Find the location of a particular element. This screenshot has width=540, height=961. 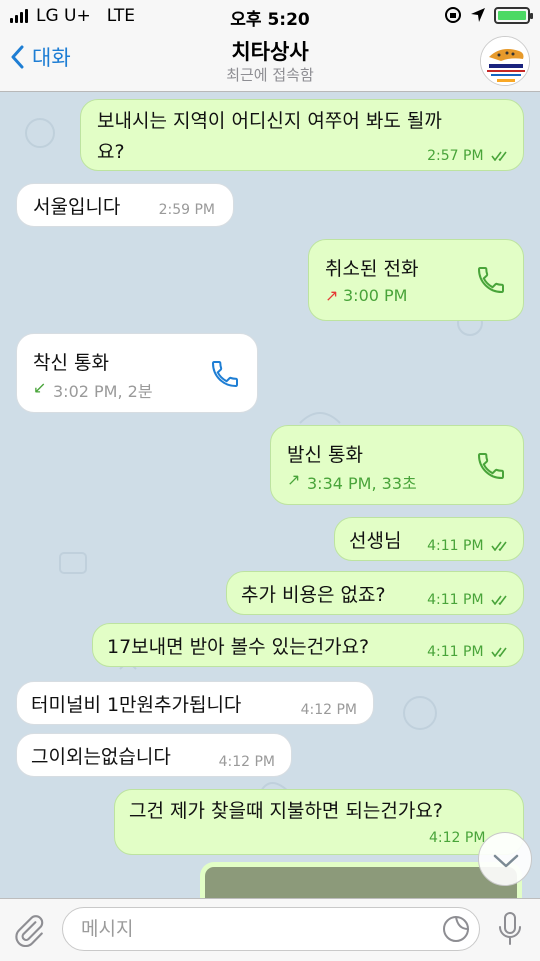

message-outgoing: 17보내면 받아 볼수 있는건가요? 4:11 PM is located at coordinates (308, 645).